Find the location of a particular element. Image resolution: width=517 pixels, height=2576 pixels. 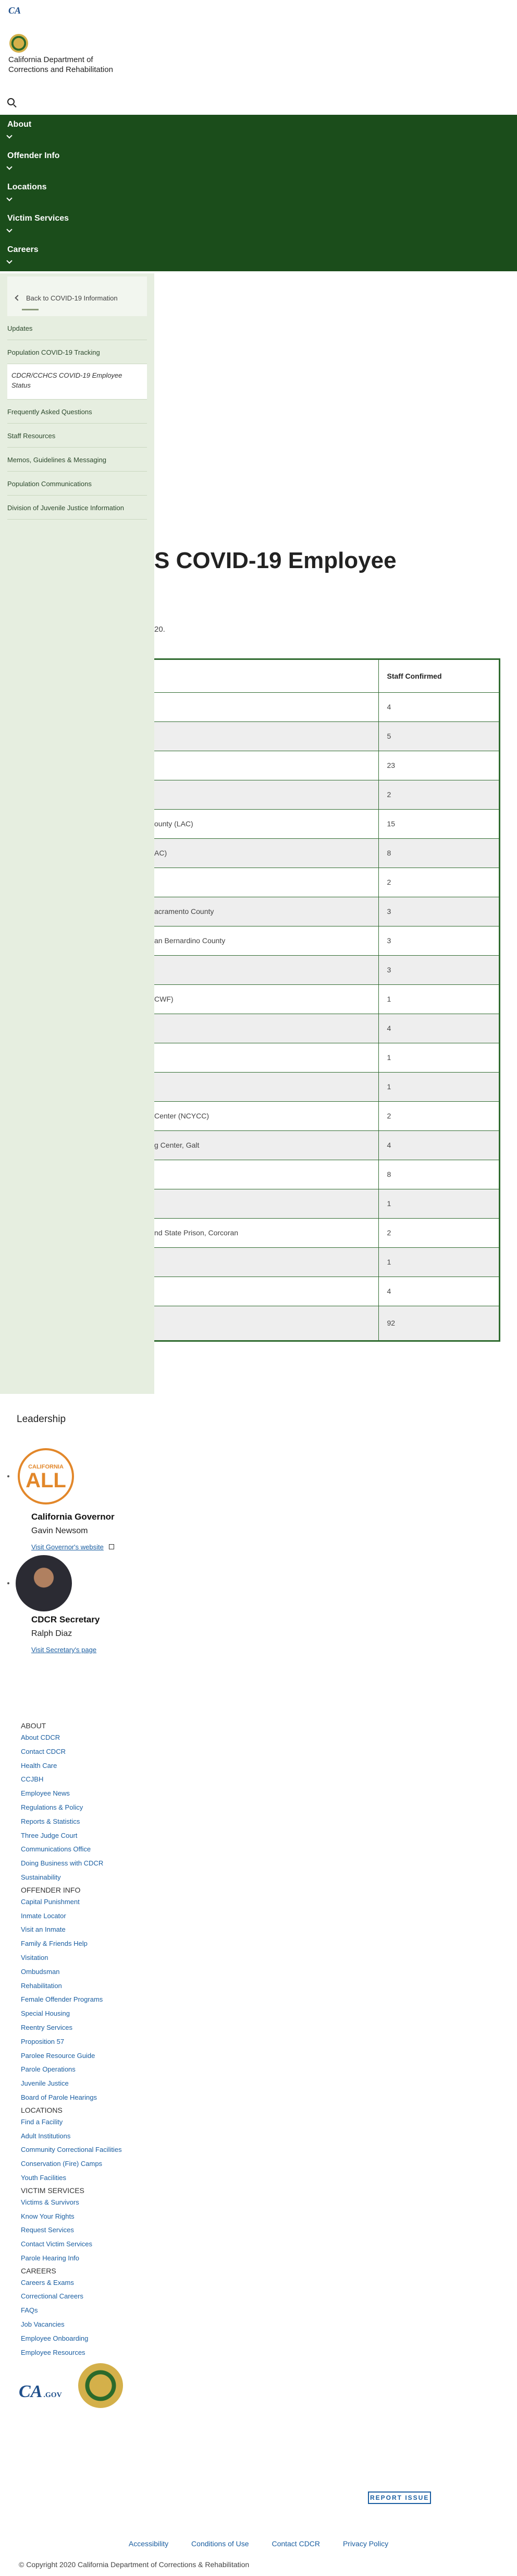

footer-link: Health Care is located at coordinates (151, 1766).